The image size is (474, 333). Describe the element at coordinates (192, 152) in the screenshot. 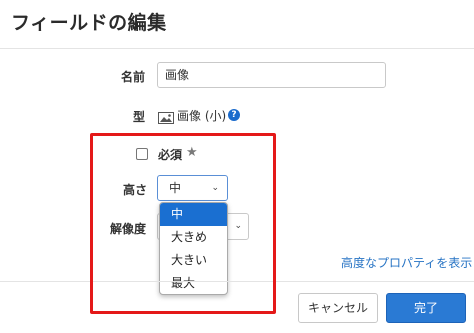

I see `star-icon: ★` at that location.